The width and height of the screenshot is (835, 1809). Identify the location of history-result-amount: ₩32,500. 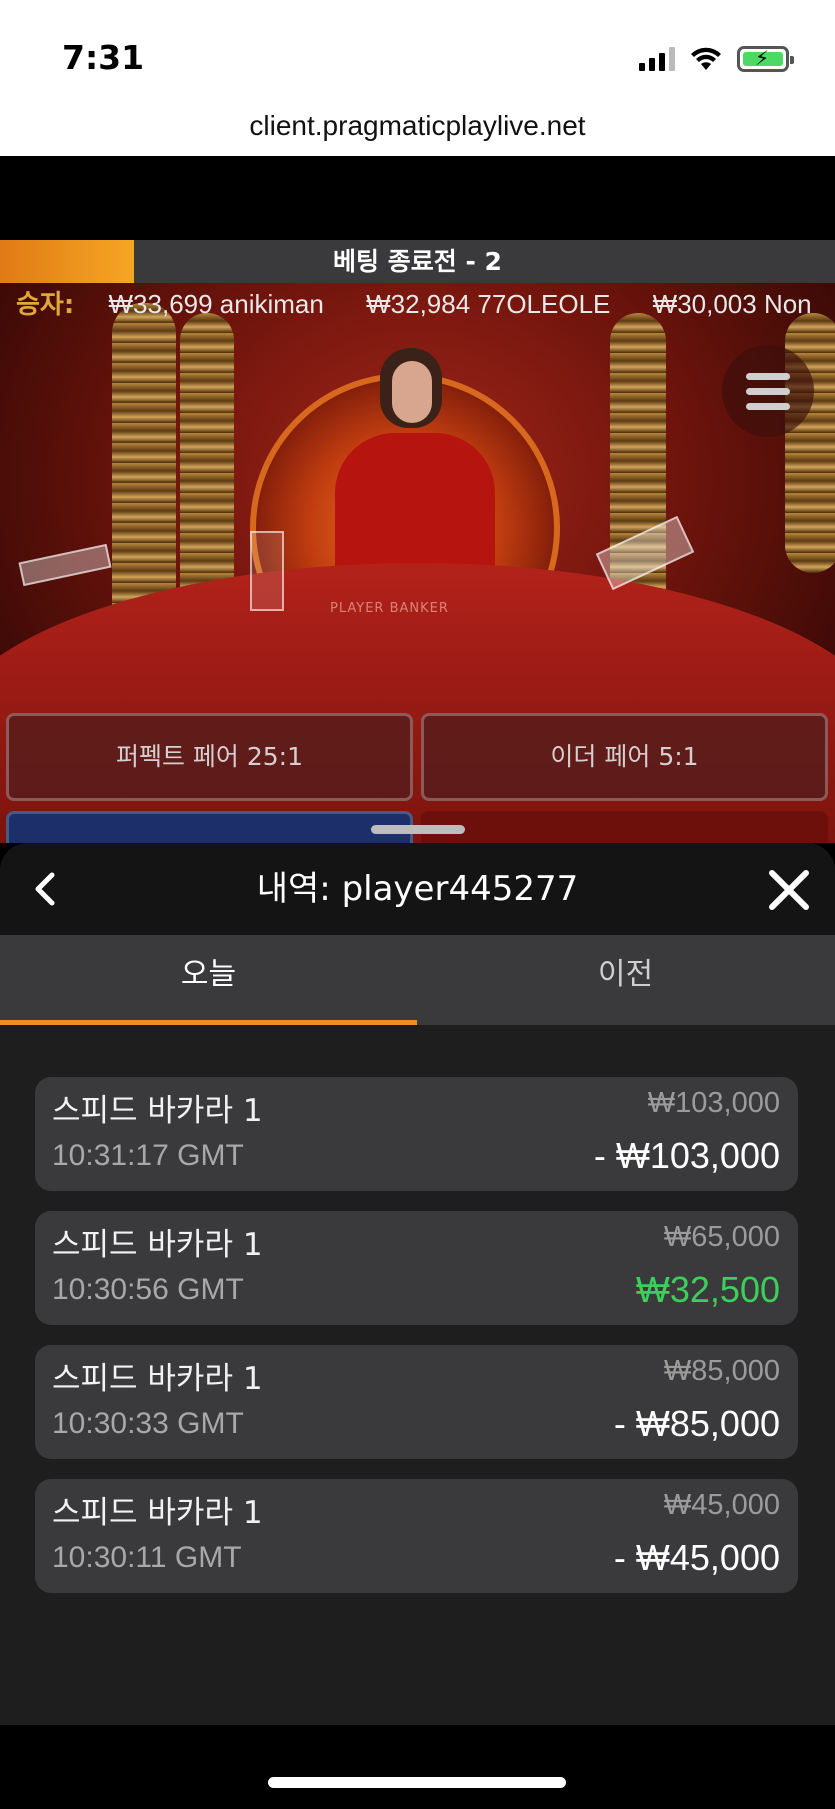
(707, 1289).